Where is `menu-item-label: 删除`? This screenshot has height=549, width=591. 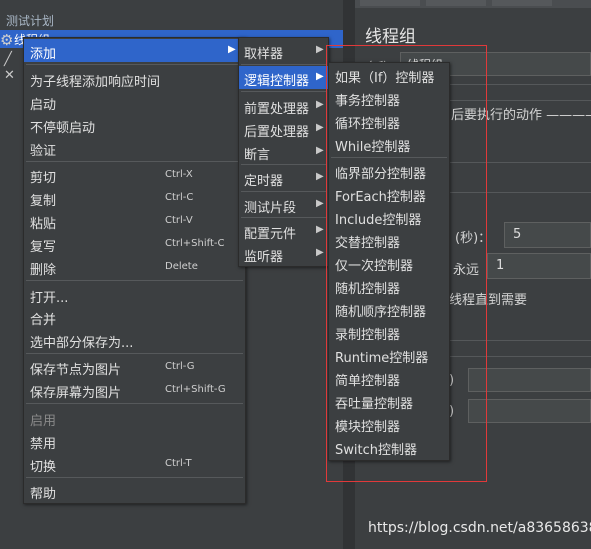 menu-item-label: 删除 is located at coordinates (43, 270).